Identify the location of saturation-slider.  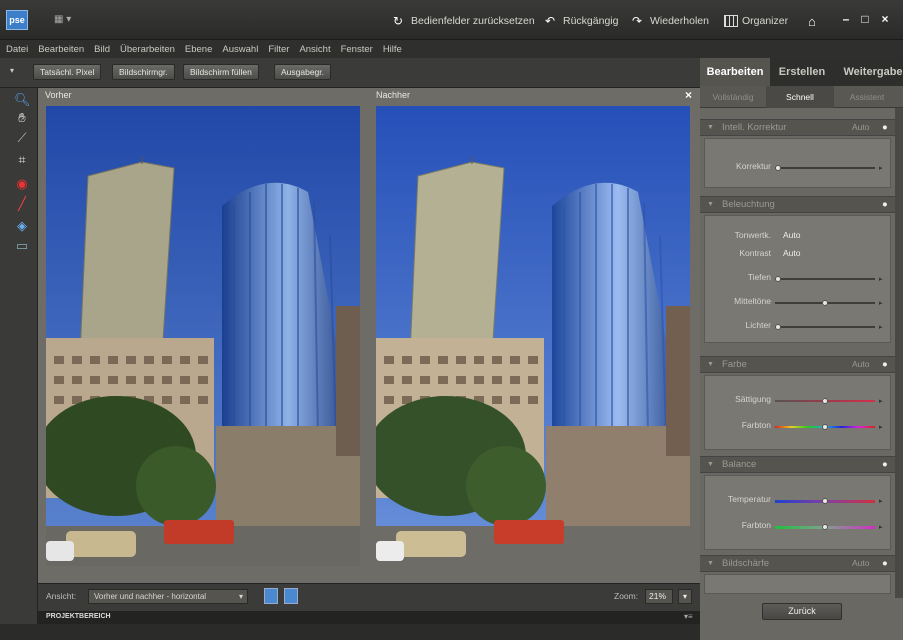
(825, 401).